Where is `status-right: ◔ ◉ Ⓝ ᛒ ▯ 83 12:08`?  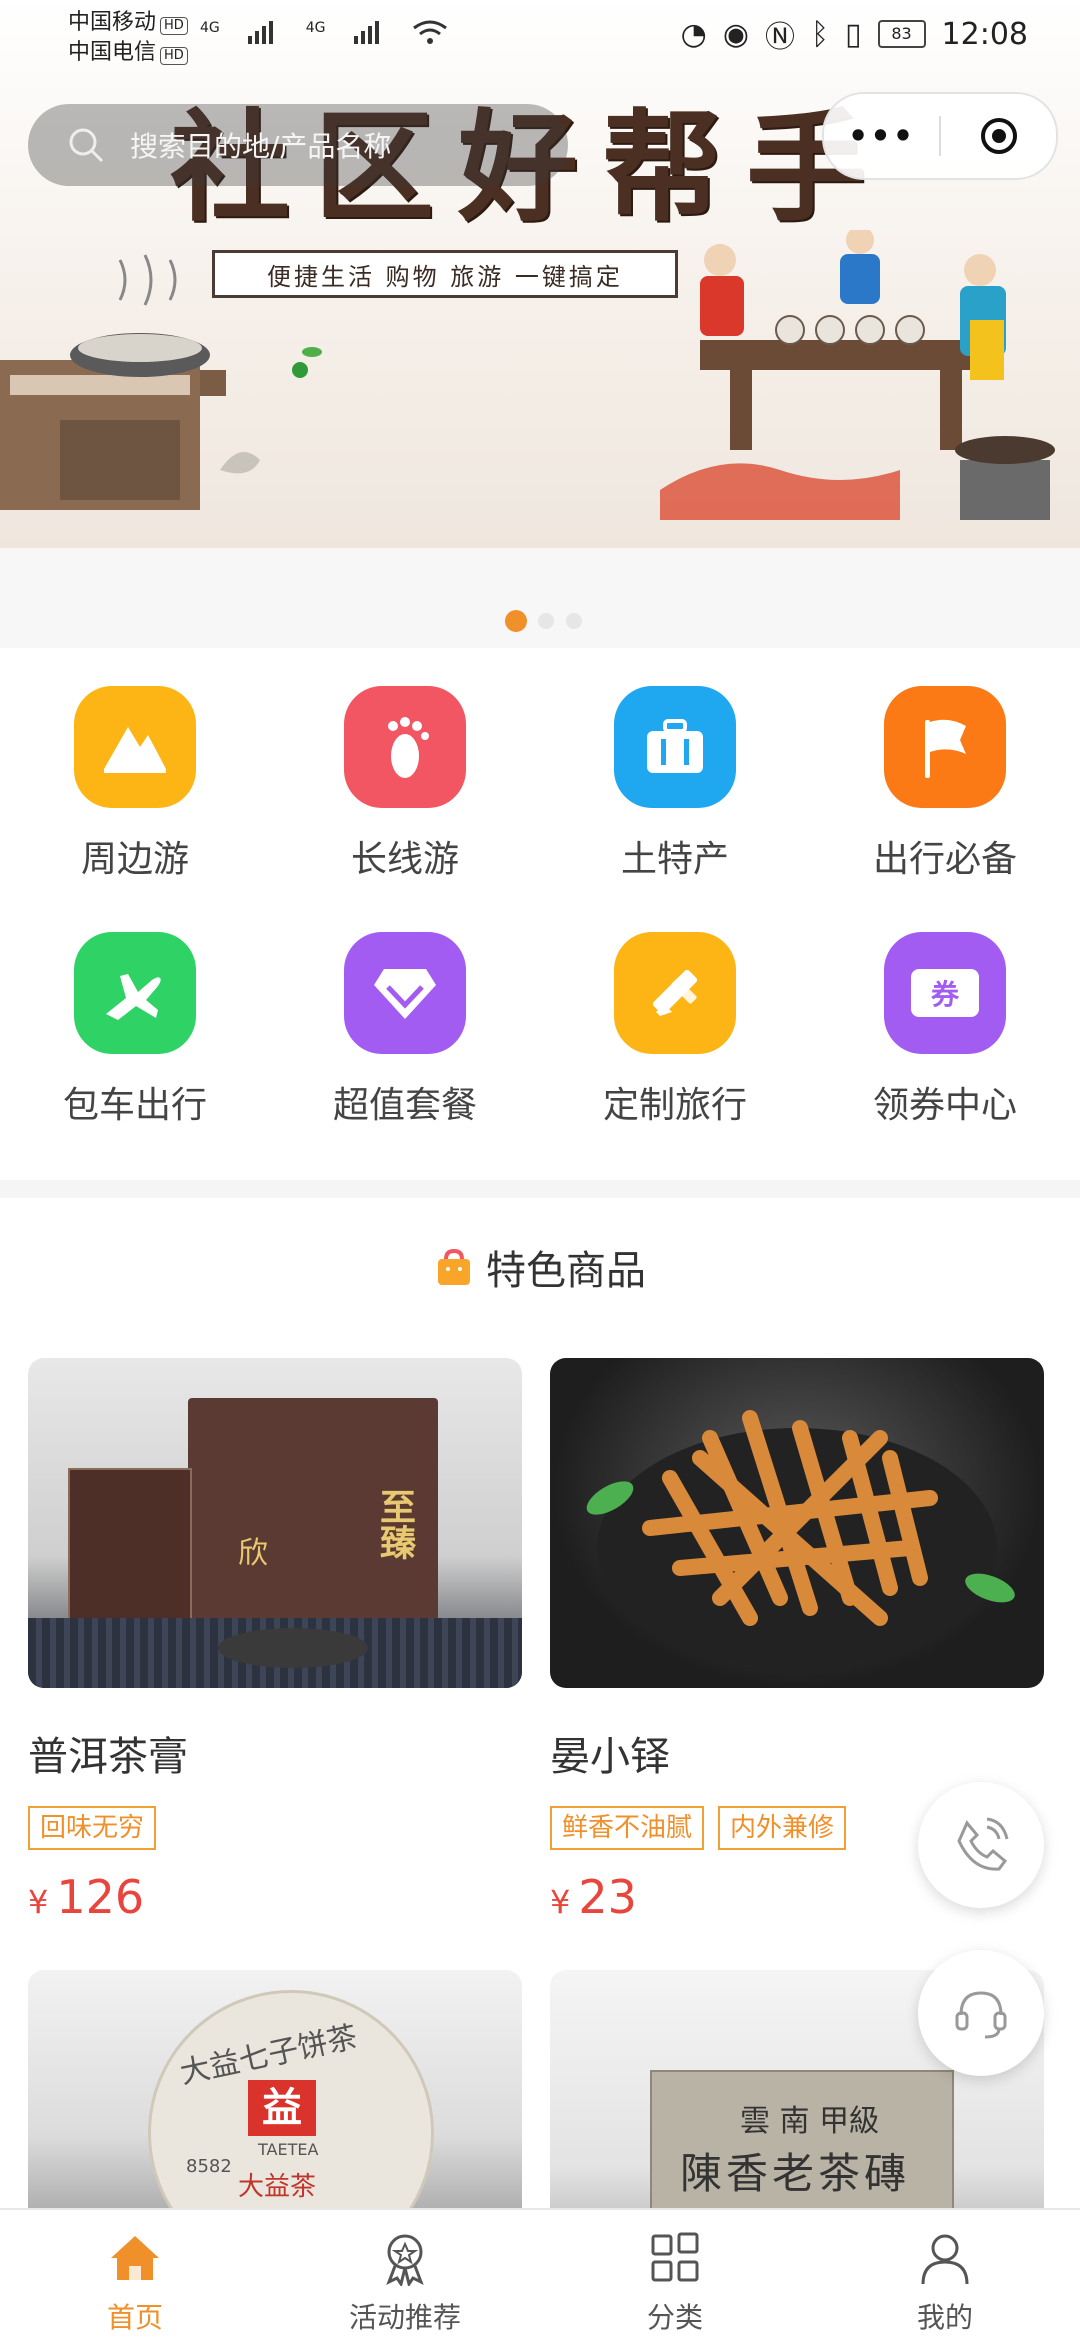
status-right: ◔ ◉ Ⓝ ᛒ ▯ 83 12:08 is located at coordinates (854, 34).